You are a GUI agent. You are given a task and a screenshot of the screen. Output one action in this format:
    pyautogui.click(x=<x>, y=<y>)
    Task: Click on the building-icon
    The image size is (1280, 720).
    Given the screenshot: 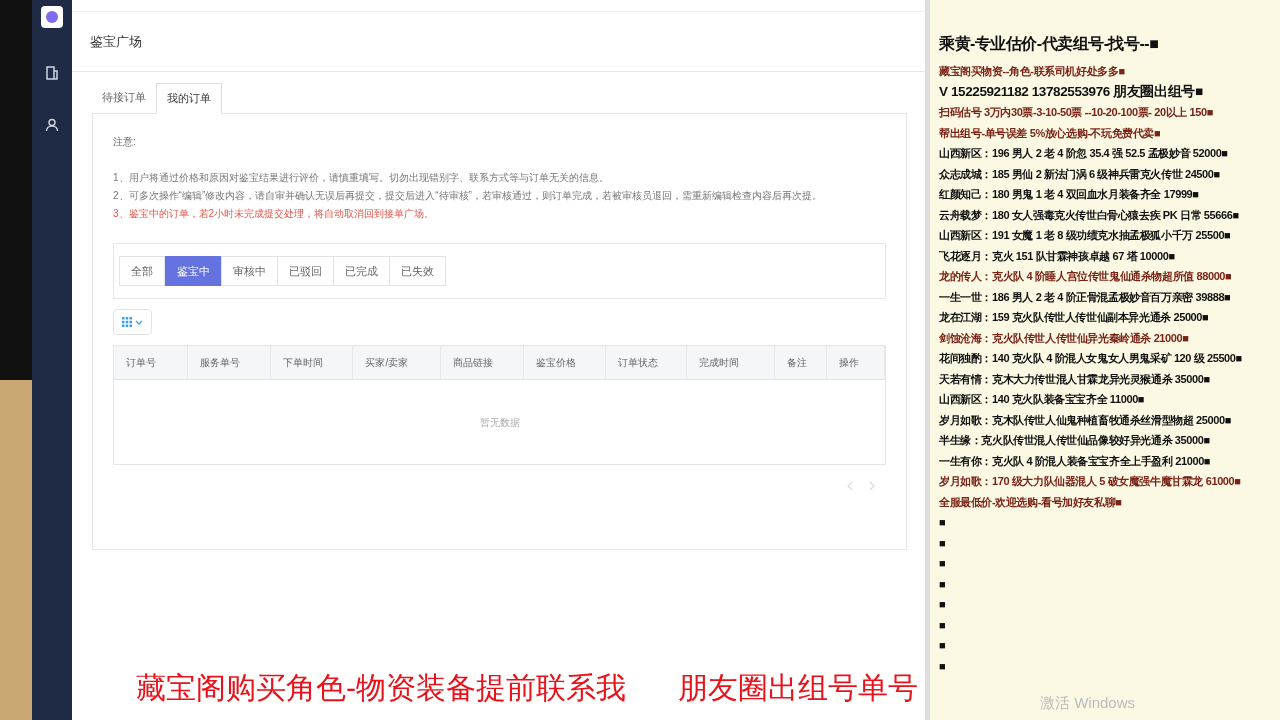 What is the action you would take?
    pyautogui.click(x=52, y=73)
    